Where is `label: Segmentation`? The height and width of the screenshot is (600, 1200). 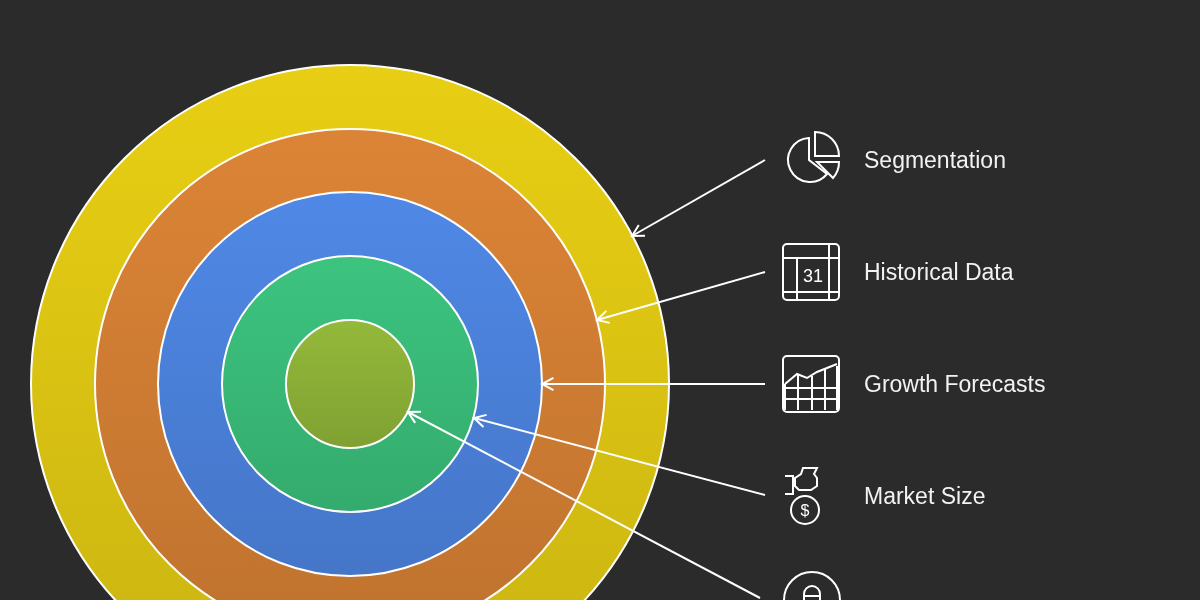 label: Segmentation is located at coordinates (935, 160).